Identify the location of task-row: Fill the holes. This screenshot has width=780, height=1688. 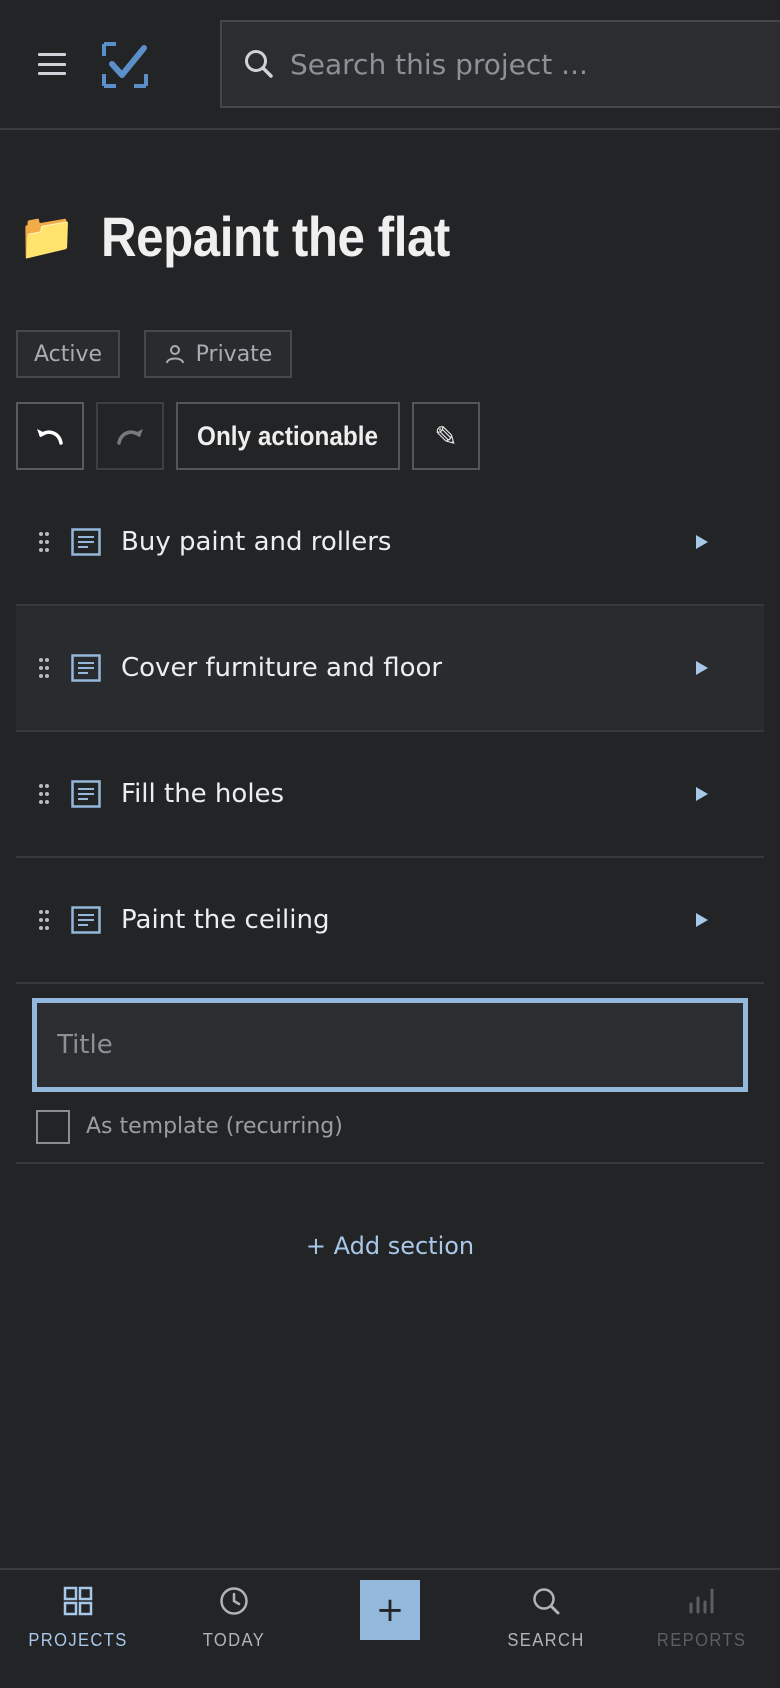
(390, 795).